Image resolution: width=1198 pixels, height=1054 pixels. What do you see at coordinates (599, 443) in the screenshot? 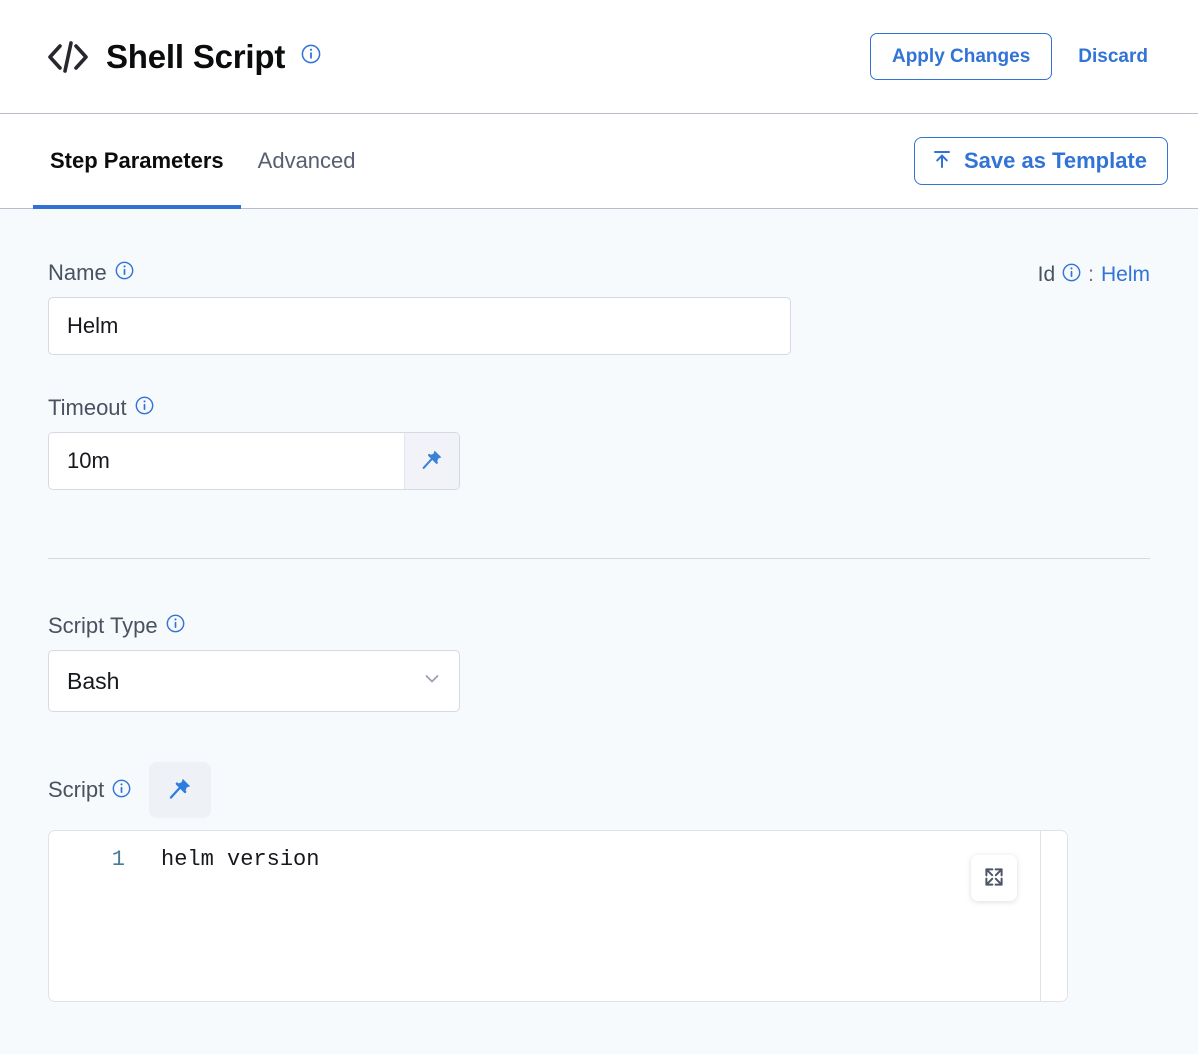
I see `timeout-field: Timeout` at bounding box center [599, 443].